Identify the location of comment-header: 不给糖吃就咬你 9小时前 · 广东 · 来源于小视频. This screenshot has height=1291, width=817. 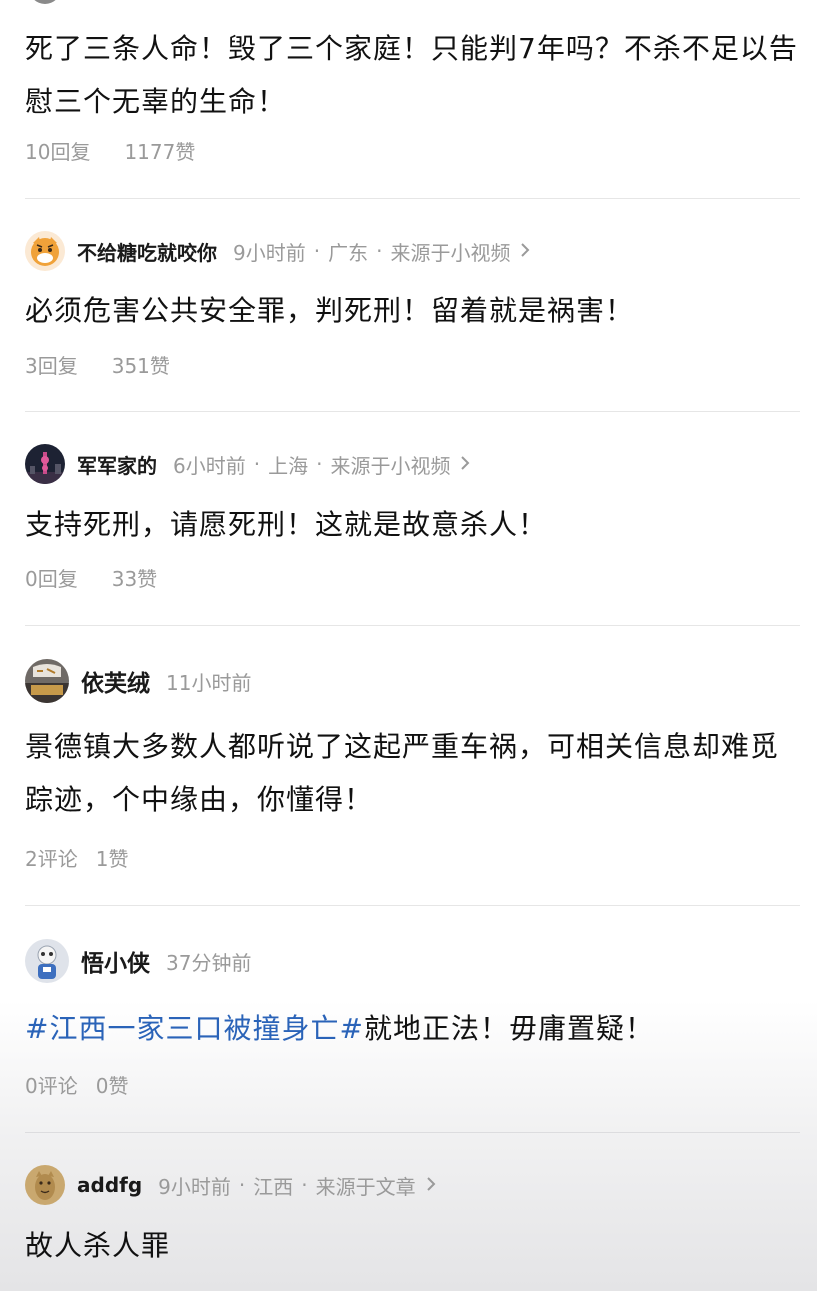
(277, 251).